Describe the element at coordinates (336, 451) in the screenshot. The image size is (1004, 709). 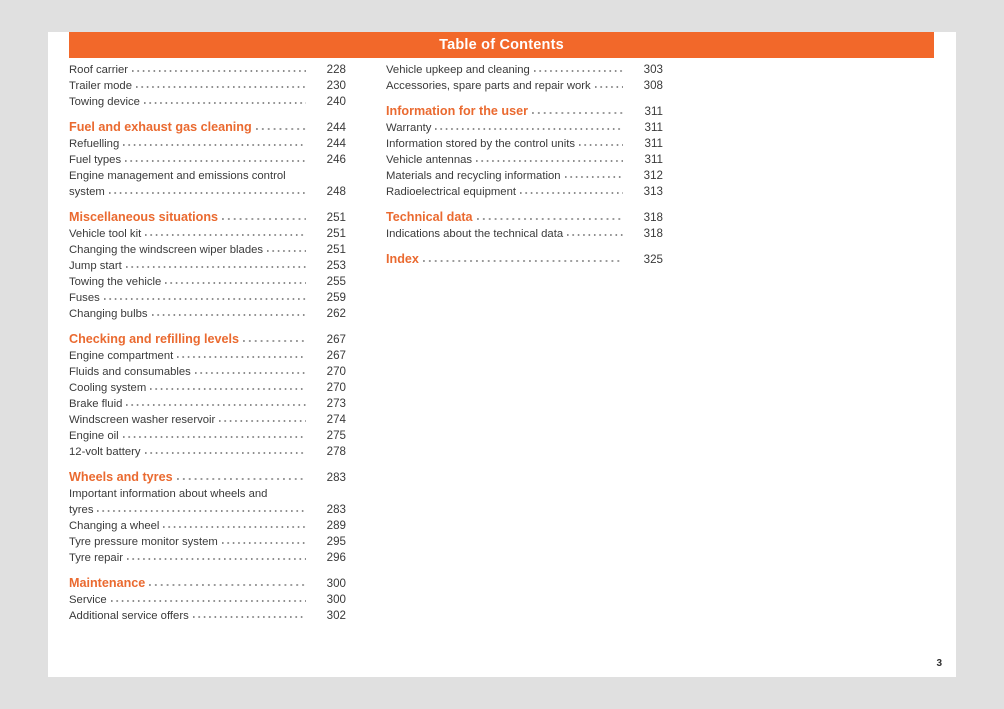
I see `toc-entry-page-number: 278` at that location.